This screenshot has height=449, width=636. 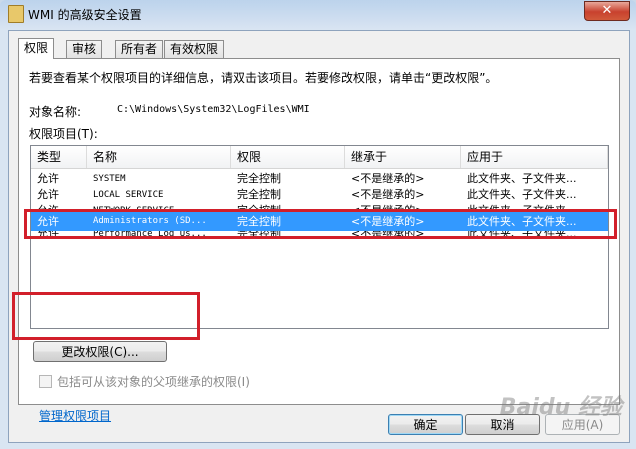 I want to click on inherit-checkbox, so click(x=45, y=381).